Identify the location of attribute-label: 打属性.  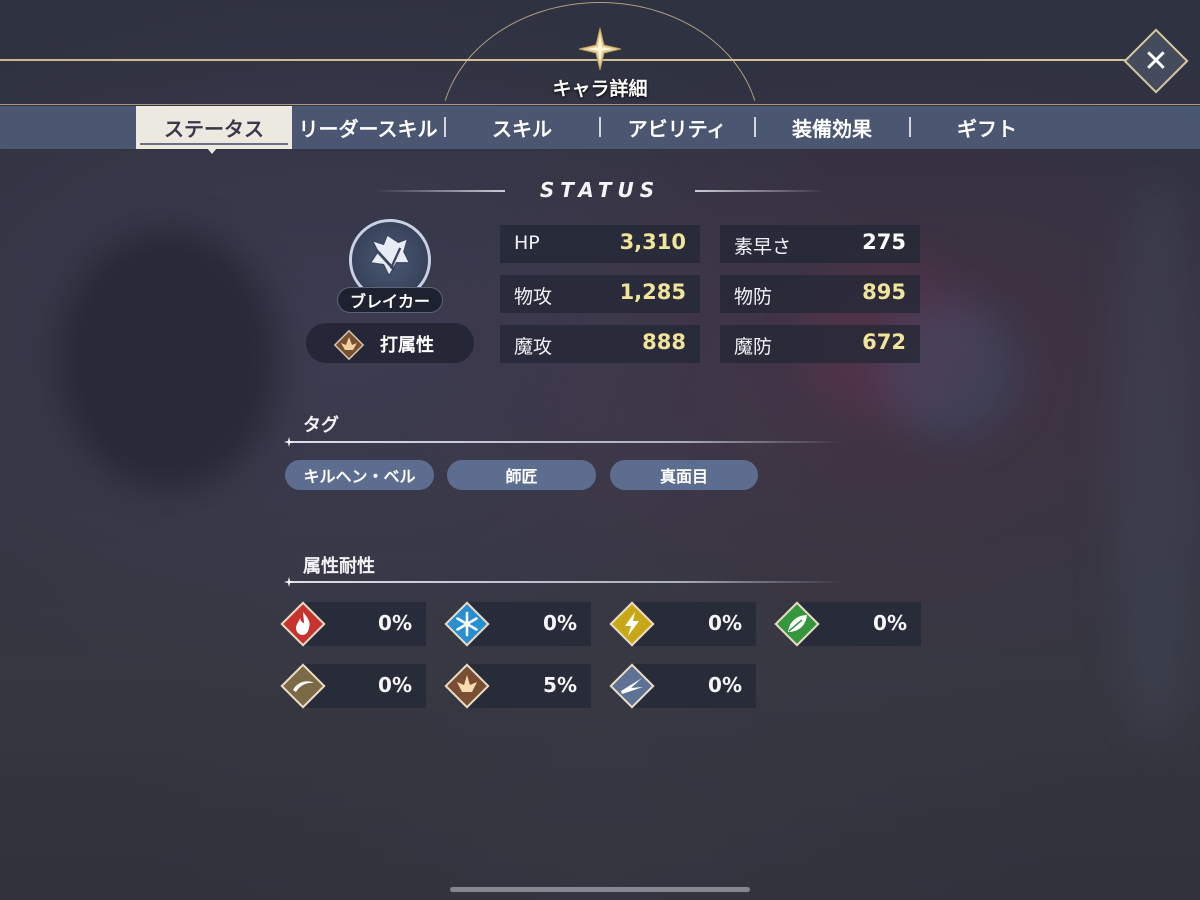
(407, 345).